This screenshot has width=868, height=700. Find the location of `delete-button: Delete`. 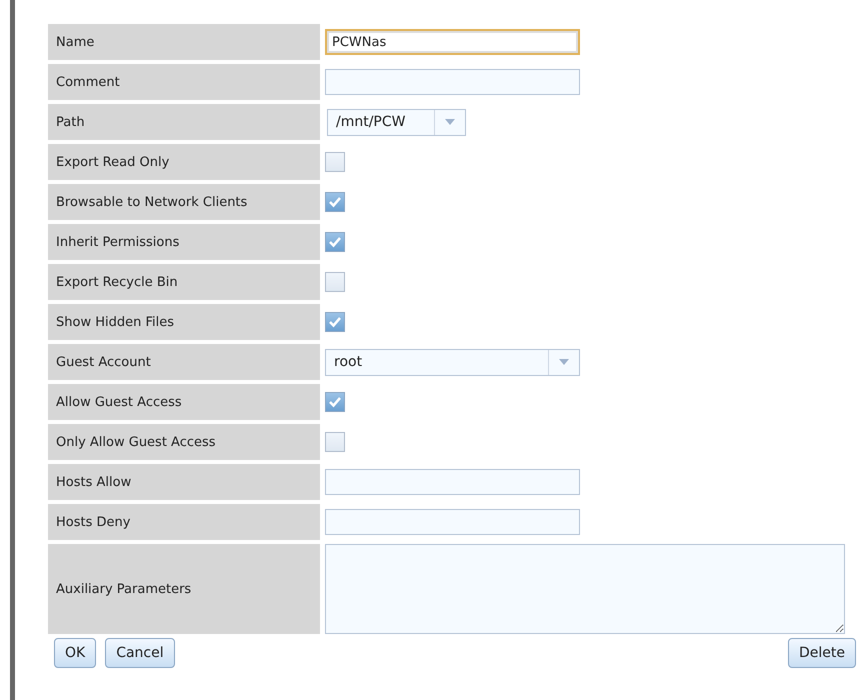

delete-button: Delete is located at coordinates (822, 653).